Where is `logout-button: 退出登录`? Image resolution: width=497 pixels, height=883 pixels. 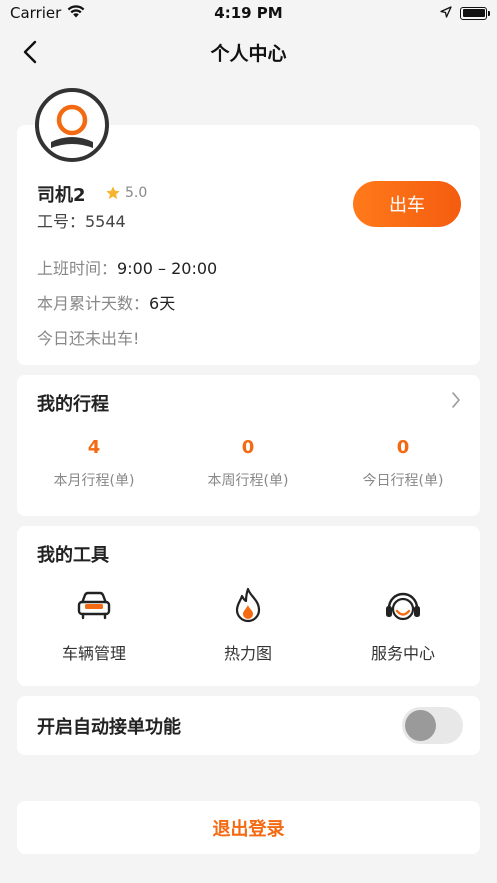 logout-button: 退出登录 is located at coordinates (248, 827).